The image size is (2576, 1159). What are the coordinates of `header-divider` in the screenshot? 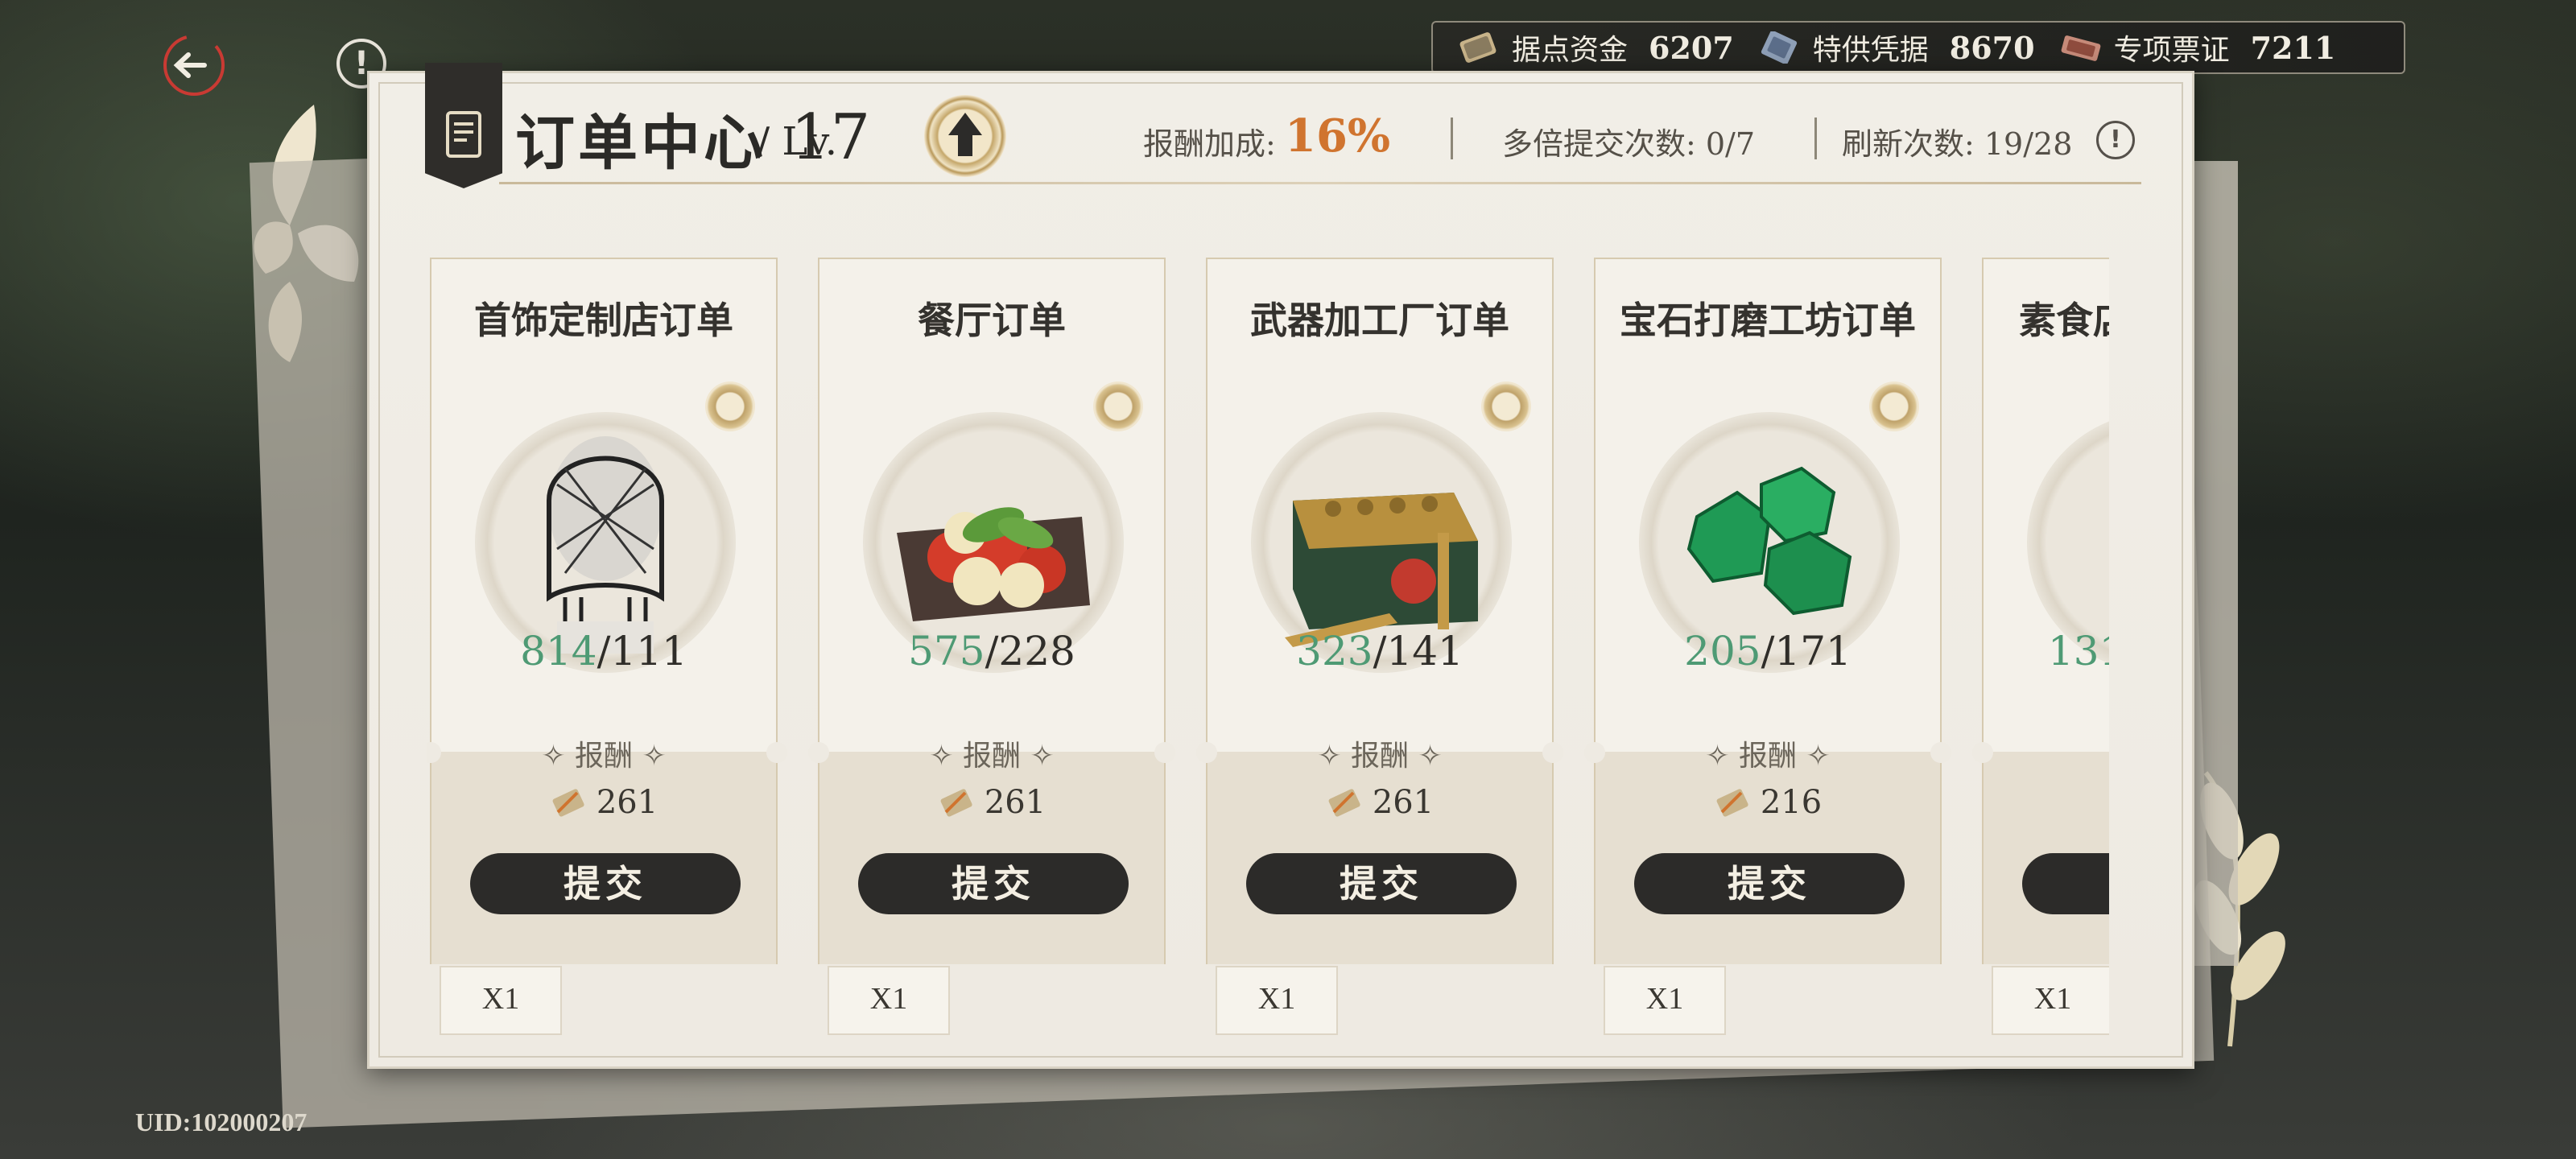 It's located at (1320, 183).